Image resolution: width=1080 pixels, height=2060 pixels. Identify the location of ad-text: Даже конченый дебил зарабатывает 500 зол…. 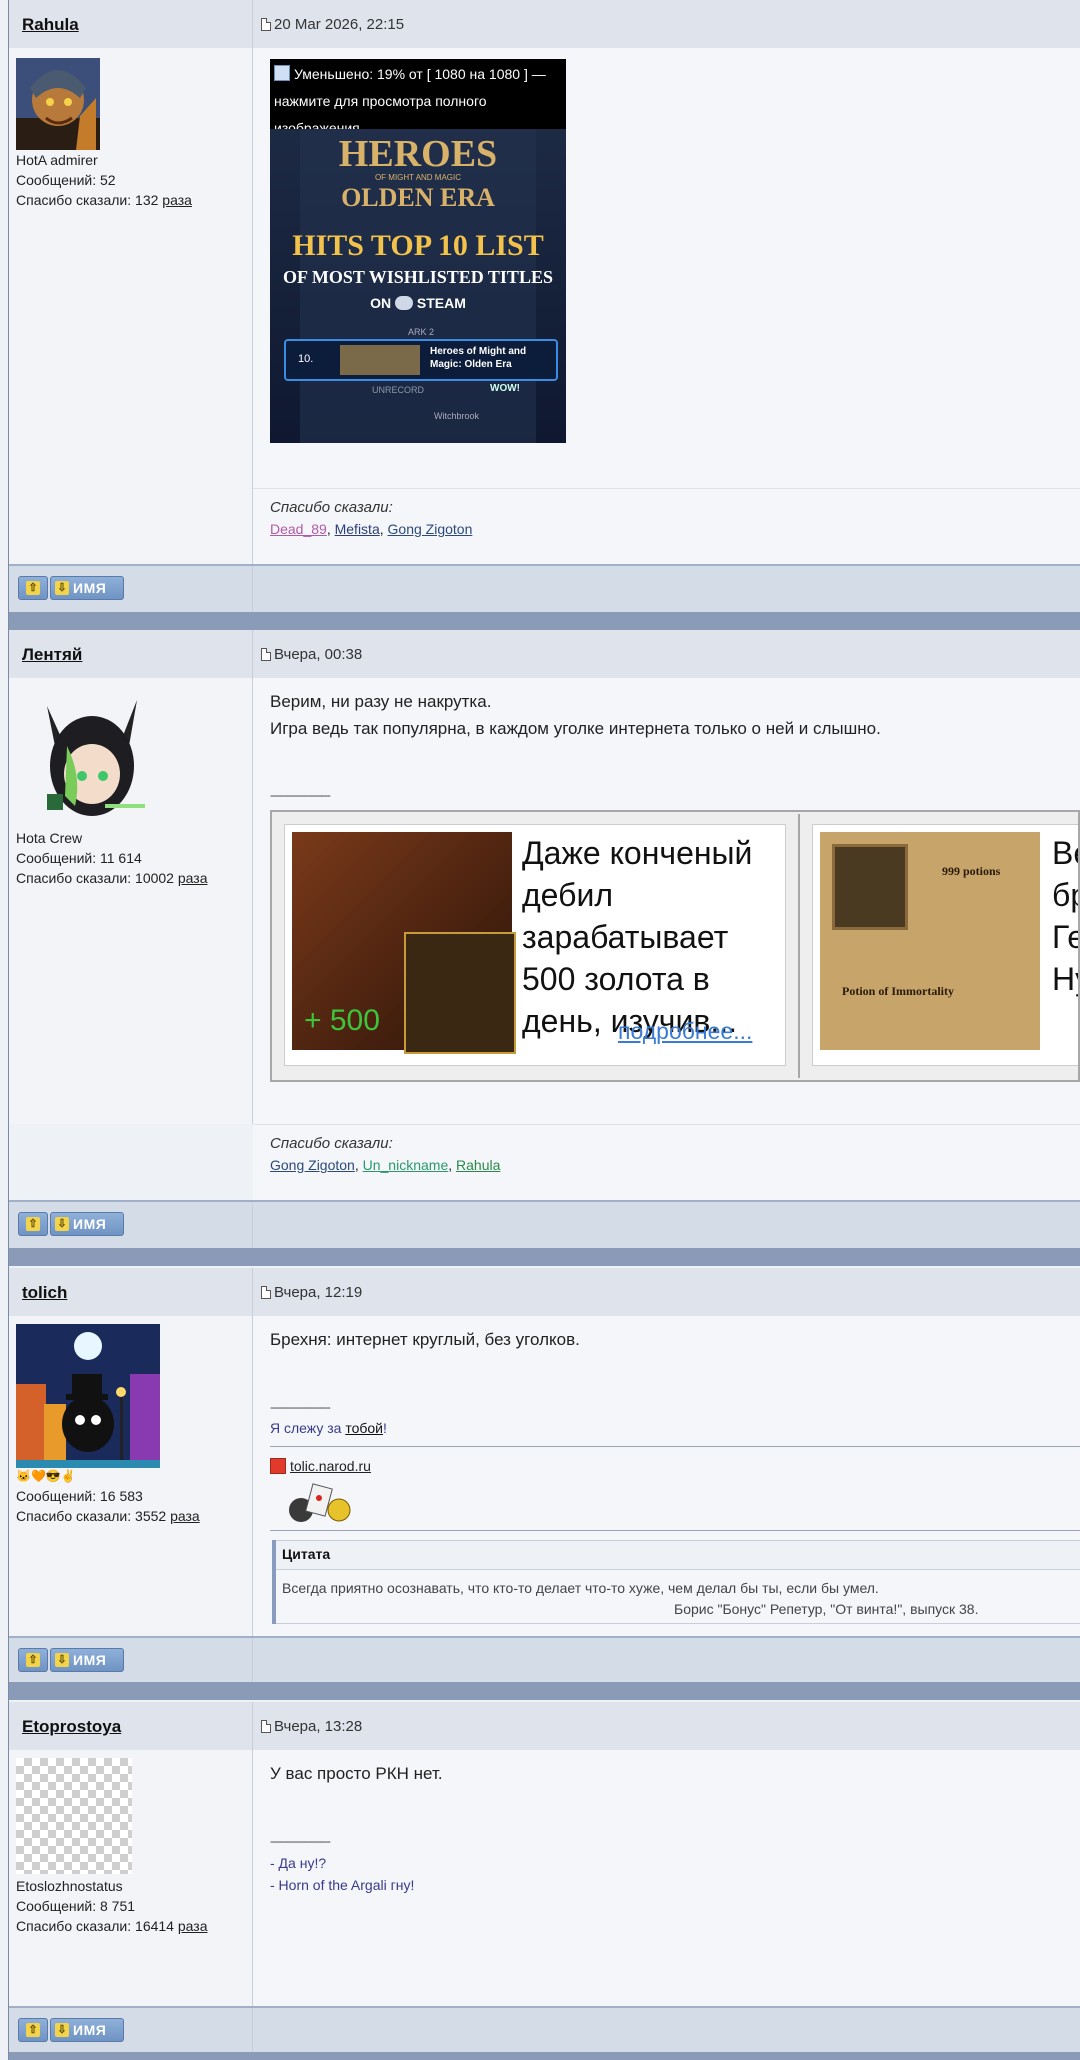
(637, 937).